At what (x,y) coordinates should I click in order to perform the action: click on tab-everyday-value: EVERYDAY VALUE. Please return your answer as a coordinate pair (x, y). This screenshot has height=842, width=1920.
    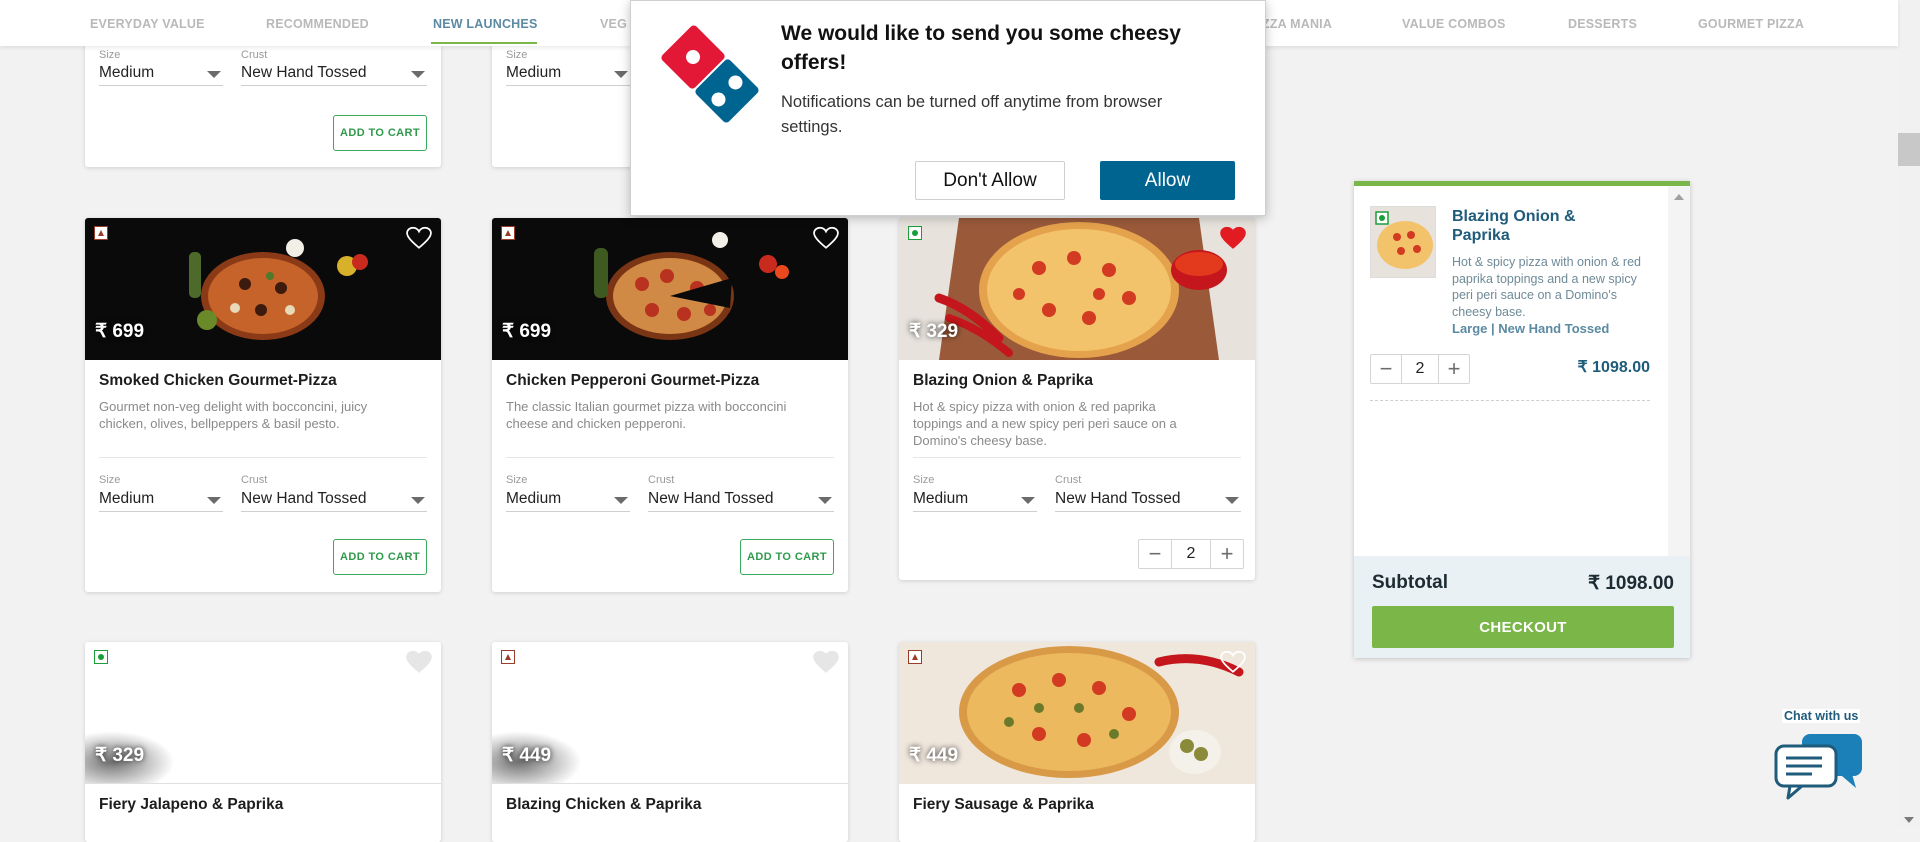
    Looking at the image, I should click on (147, 24).